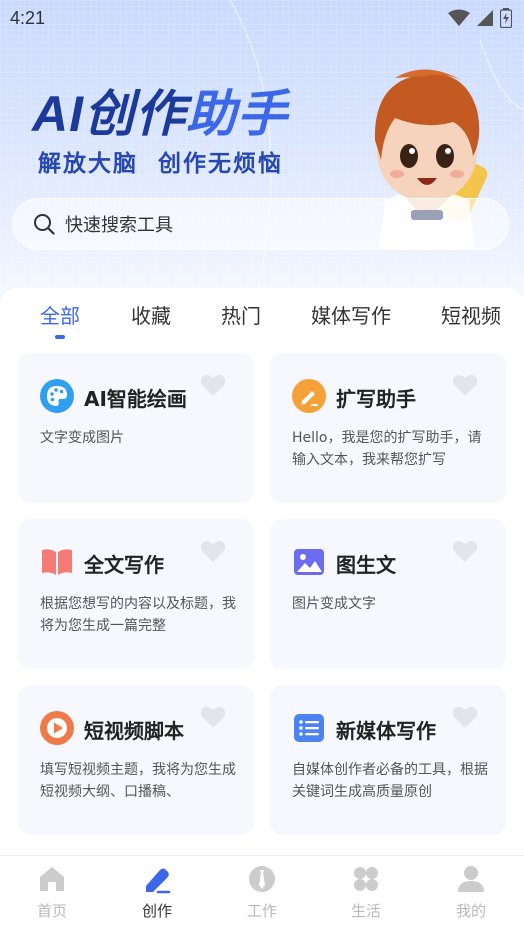  What do you see at coordinates (390, 781) in the screenshot?
I see `card-description: 自媒体创作者必备的工具，根据关键词生成高质量原创` at bounding box center [390, 781].